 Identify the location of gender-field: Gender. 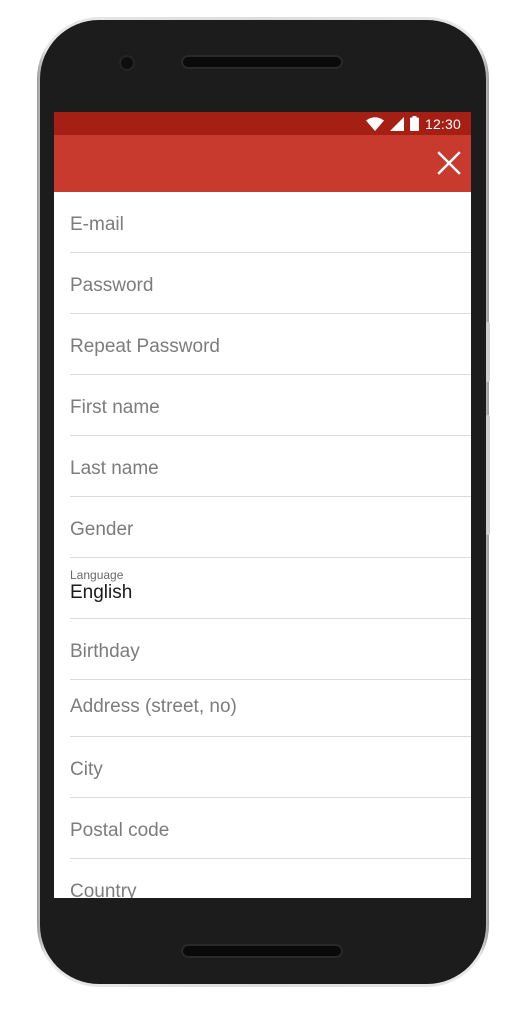
(270, 527).